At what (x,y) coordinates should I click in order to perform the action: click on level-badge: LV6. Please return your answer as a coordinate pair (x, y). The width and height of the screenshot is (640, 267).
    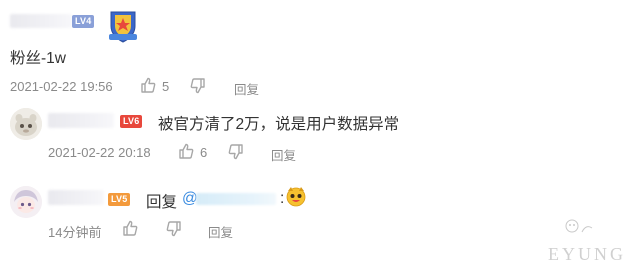
    Looking at the image, I should click on (131, 121).